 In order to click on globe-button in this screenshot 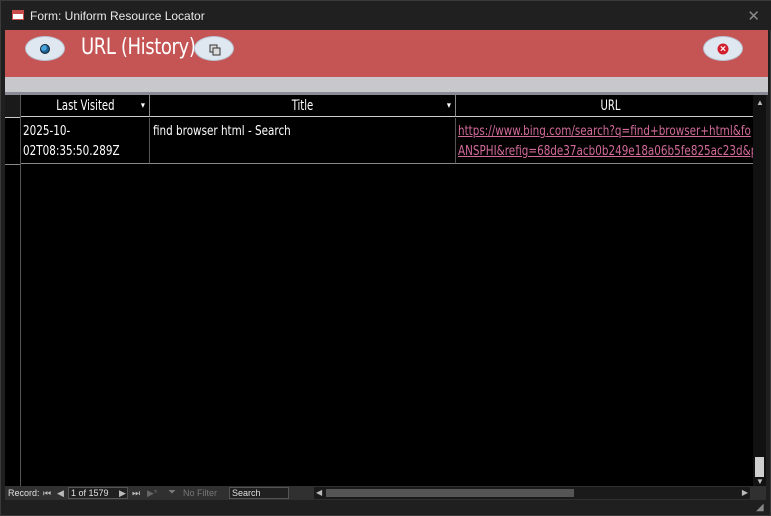, I will do `click(45, 48)`.